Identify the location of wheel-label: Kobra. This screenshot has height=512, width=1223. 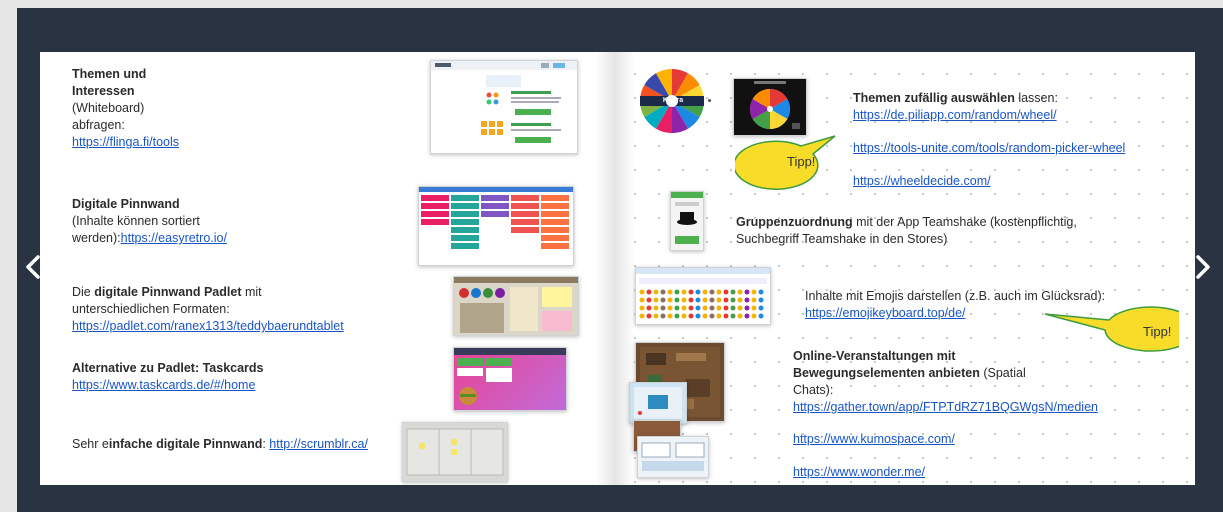
(673, 100).